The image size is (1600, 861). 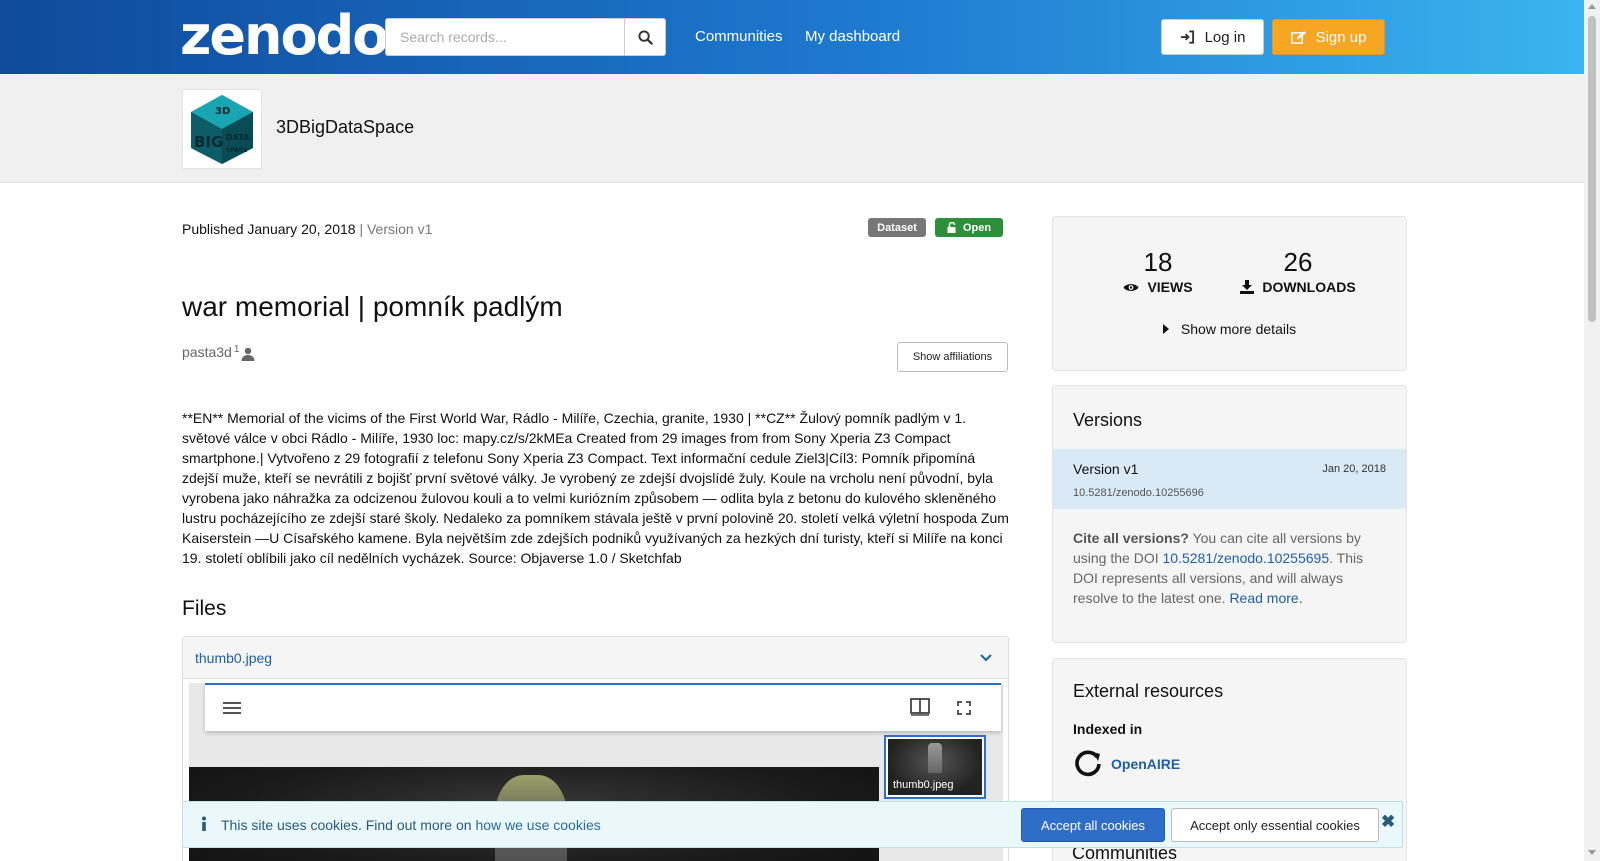 I want to click on published-line: Published January 20, 2018 | Version v1, so click(x=307, y=229).